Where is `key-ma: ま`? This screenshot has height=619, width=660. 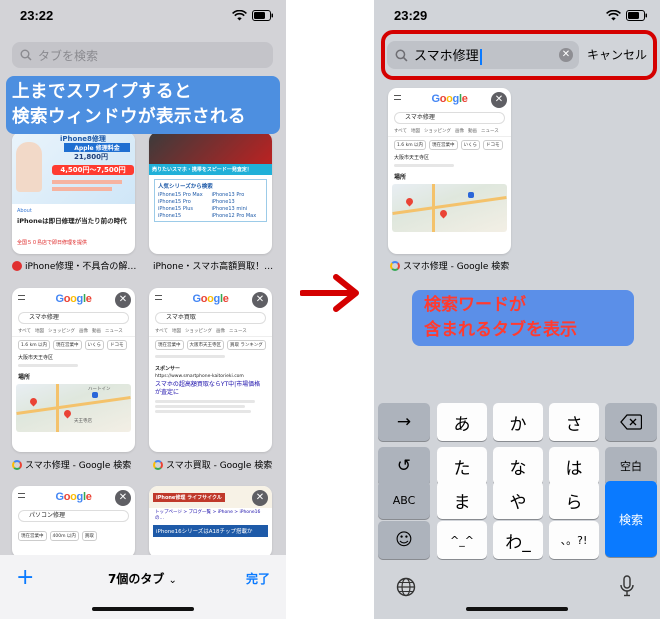
key-ma: ま is located at coordinates (462, 500).